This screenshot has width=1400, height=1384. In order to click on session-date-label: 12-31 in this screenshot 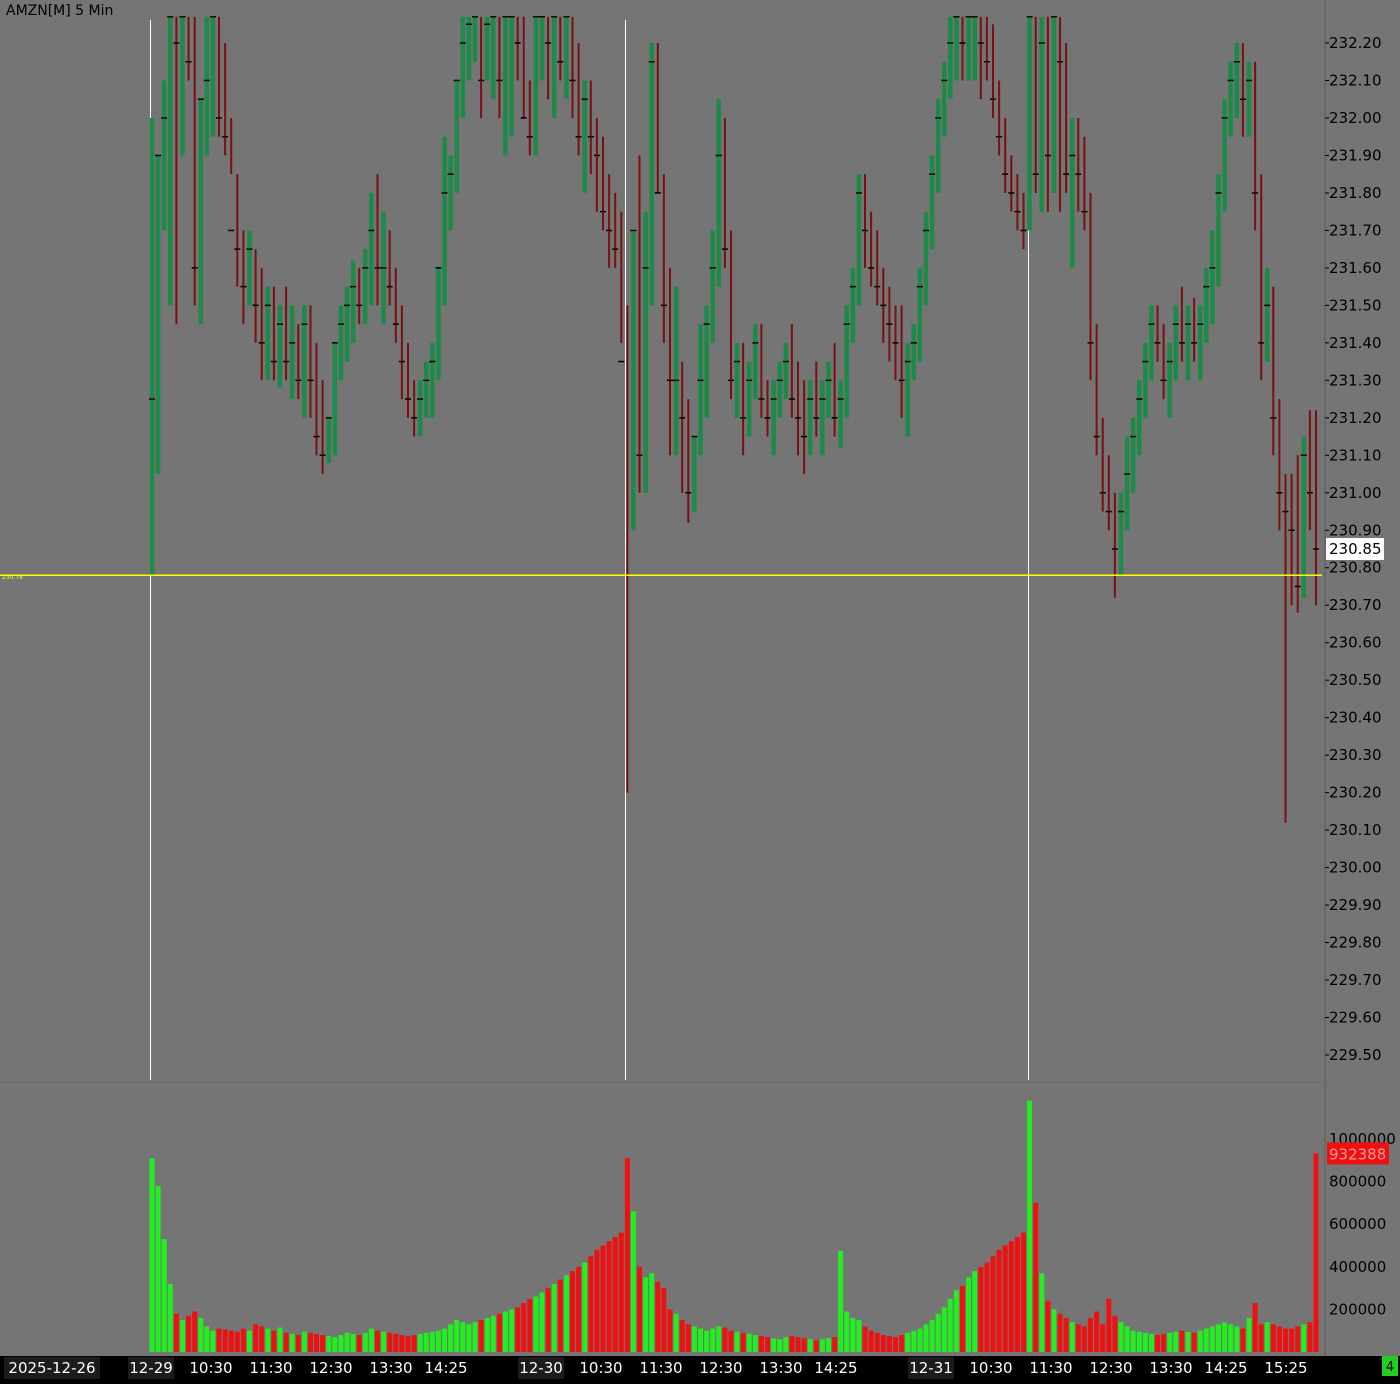, I will do `click(931, 1368)`.